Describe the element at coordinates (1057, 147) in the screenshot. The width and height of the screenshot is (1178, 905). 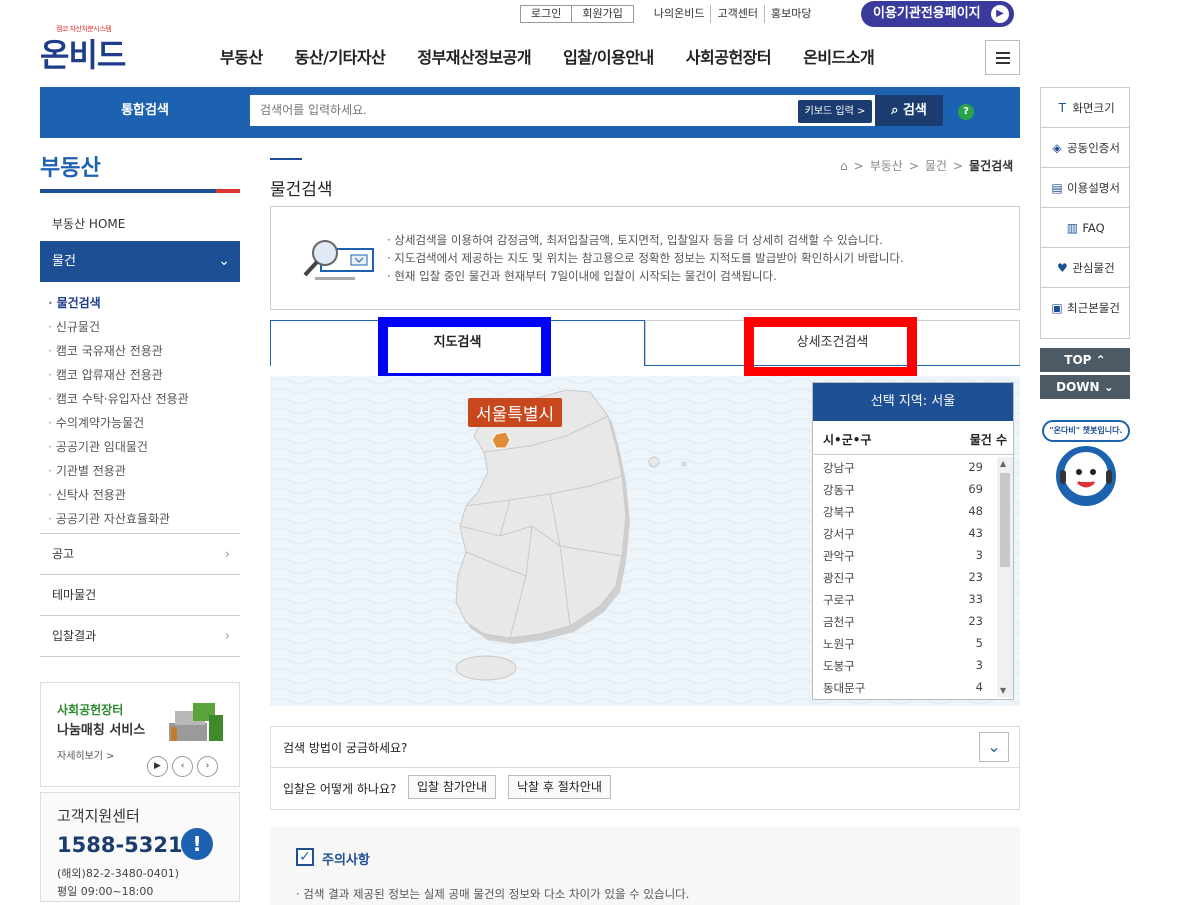
I see `shield-icon: ◈` at that location.